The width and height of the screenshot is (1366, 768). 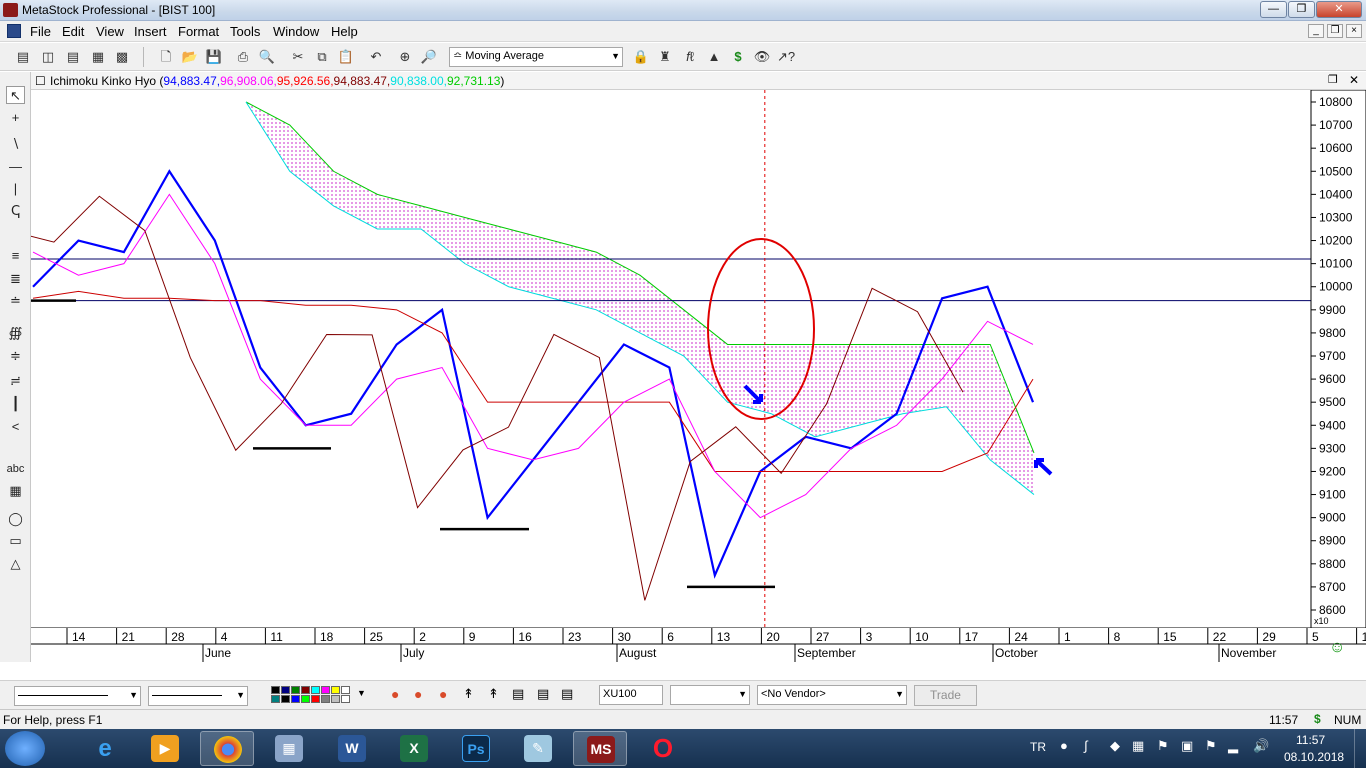 What do you see at coordinates (198, 696) in the screenshot?
I see `line-width-select: ▼` at bounding box center [198, 696].